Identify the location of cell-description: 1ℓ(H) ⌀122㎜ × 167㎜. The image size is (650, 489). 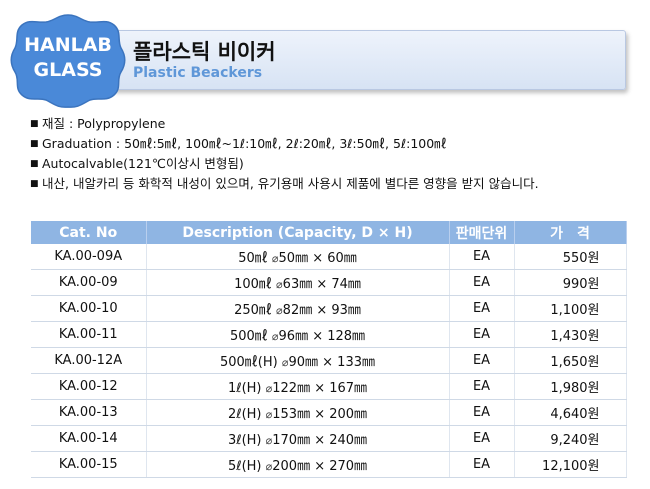
(298, 386).